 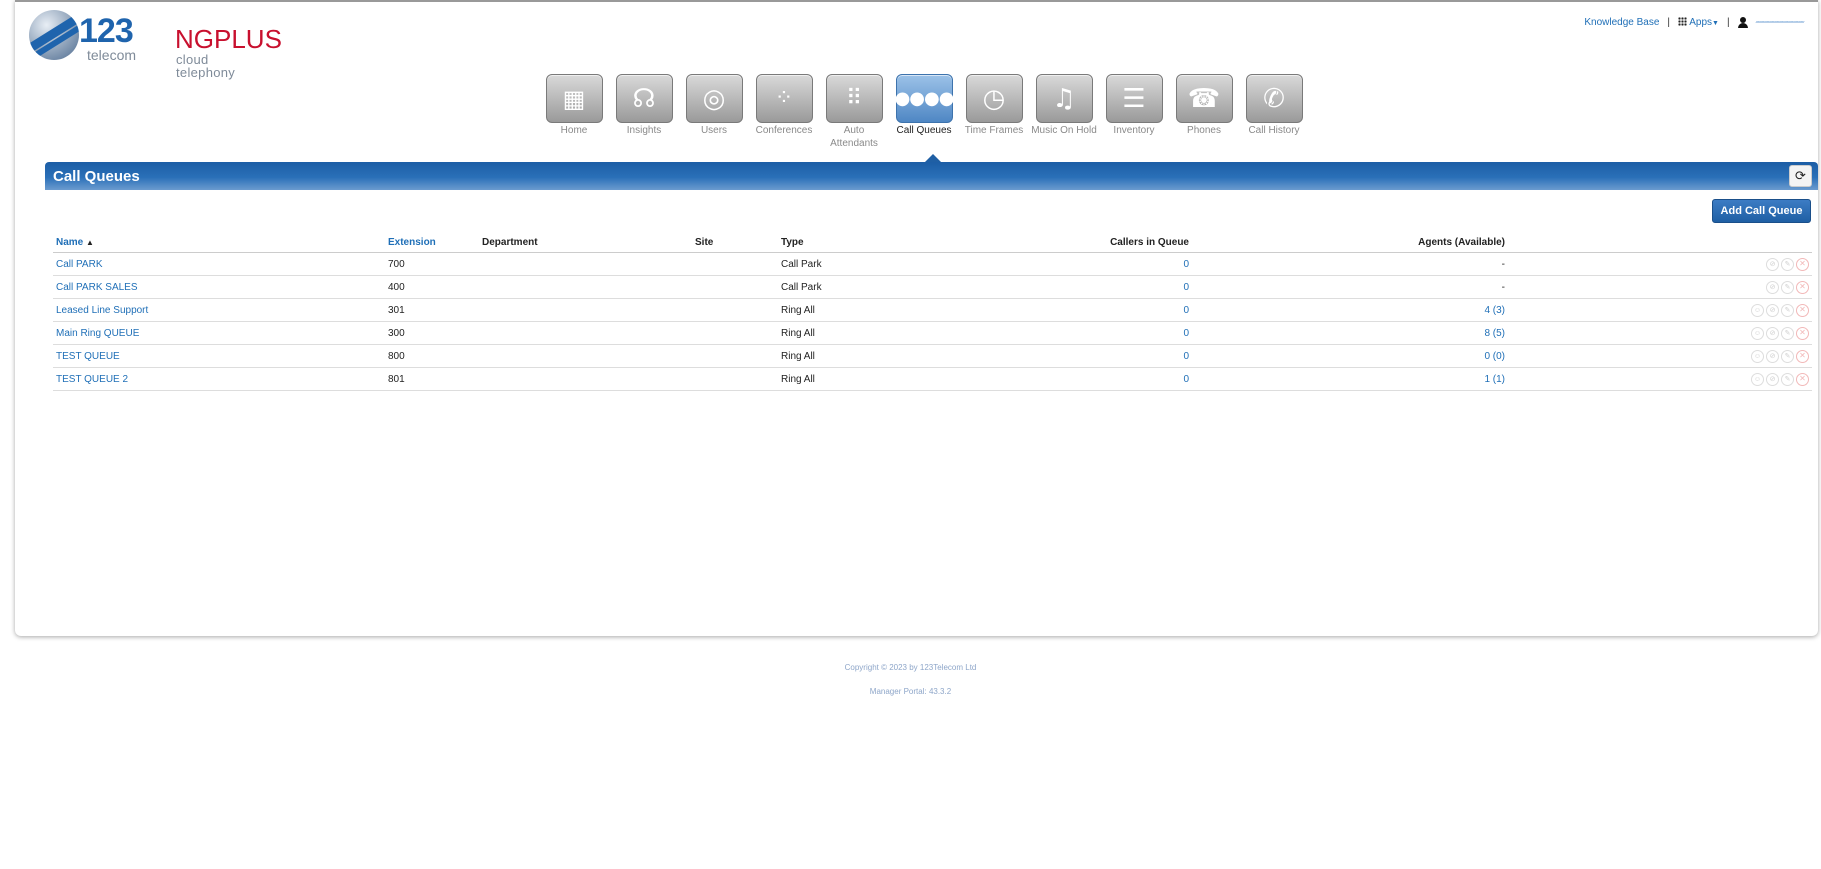 I want to click on nav-label: Phones, so click(x=1204, y=130).